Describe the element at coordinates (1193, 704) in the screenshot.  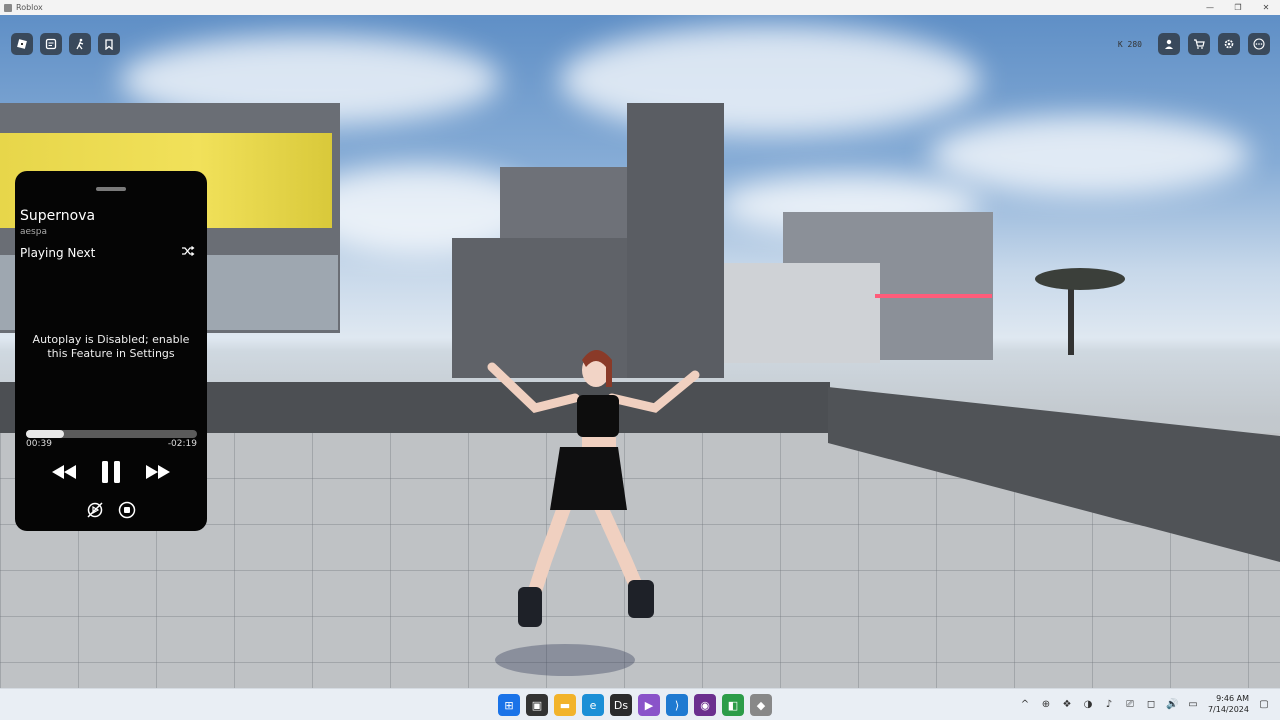
I see `battery-icon: ▭` at that location.